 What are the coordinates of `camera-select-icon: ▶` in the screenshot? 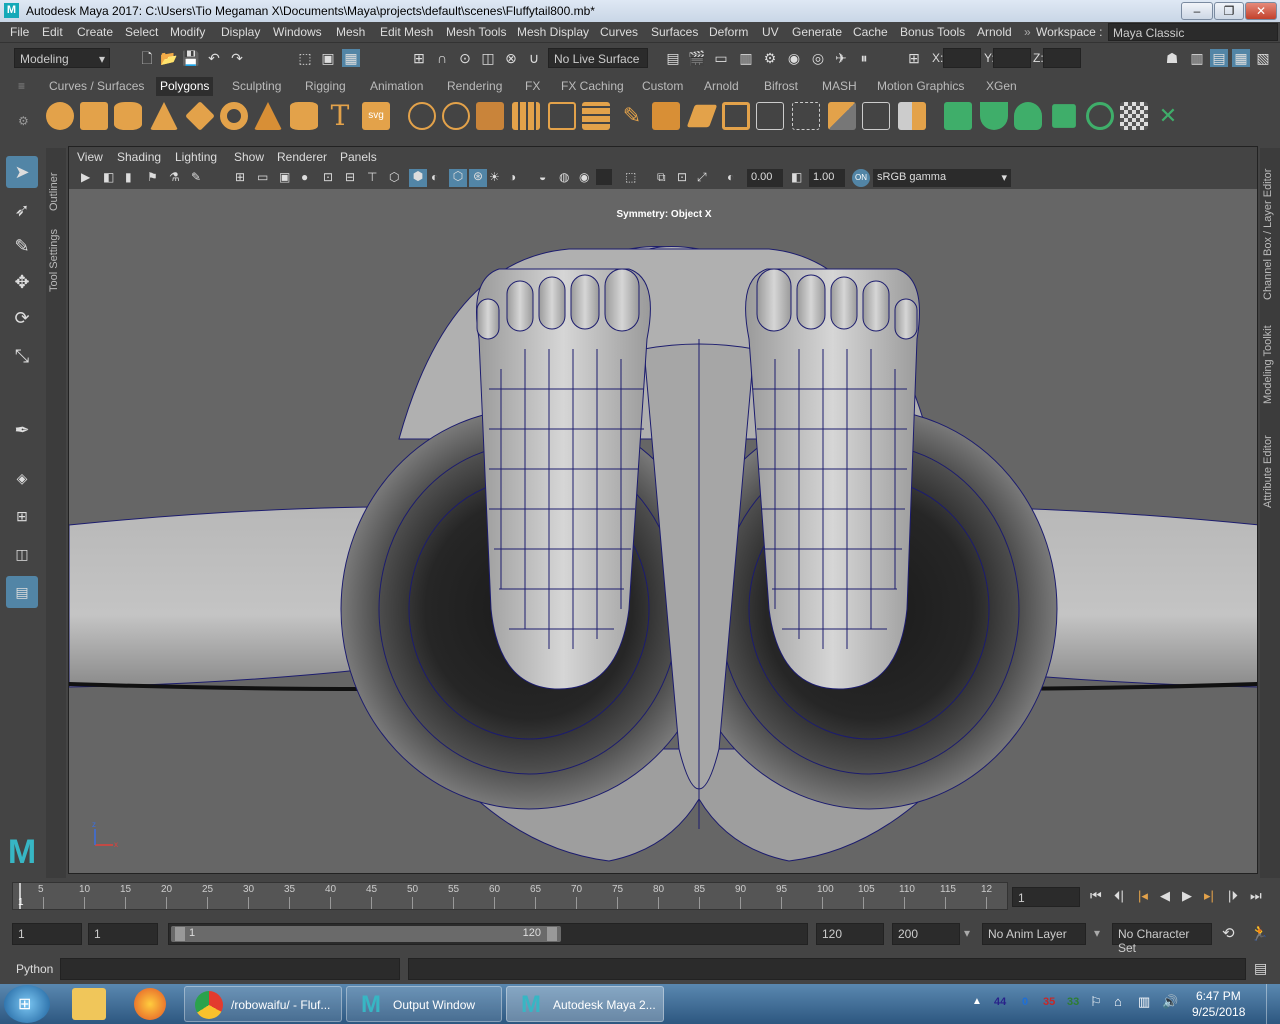 It's located at (85, 177).